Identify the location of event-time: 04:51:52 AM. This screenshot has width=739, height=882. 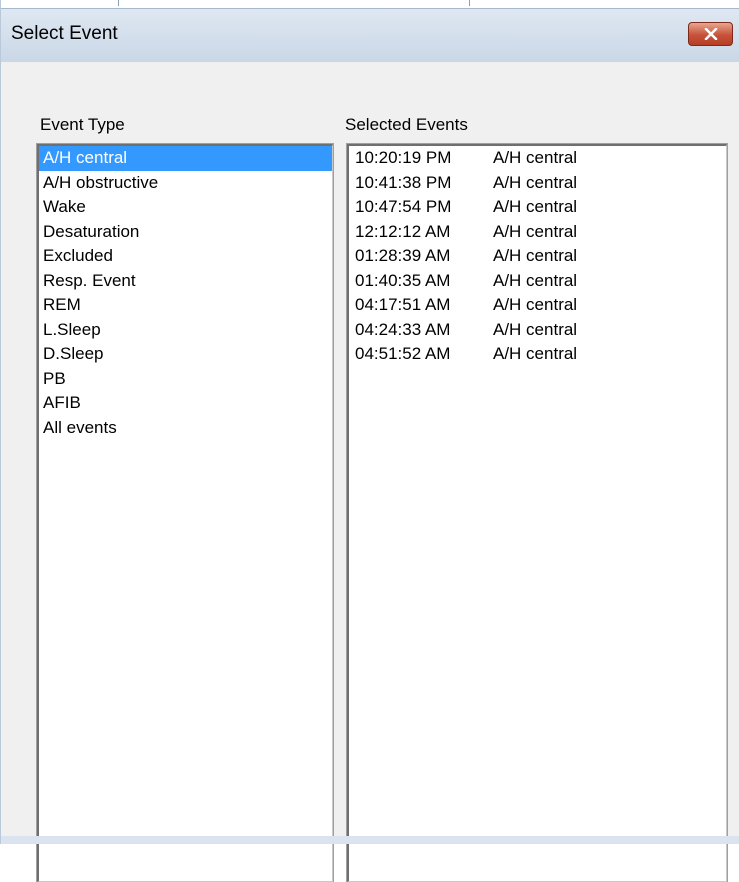
(403, 353).